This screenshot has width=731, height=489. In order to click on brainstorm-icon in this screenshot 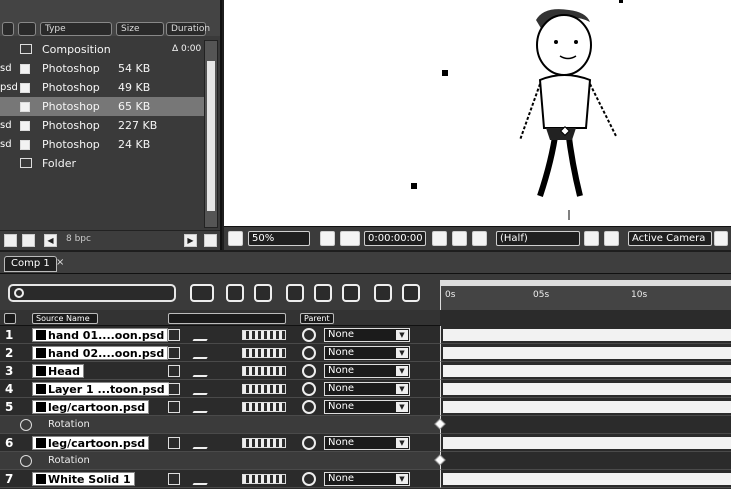, I will do `click(351, 293)`.